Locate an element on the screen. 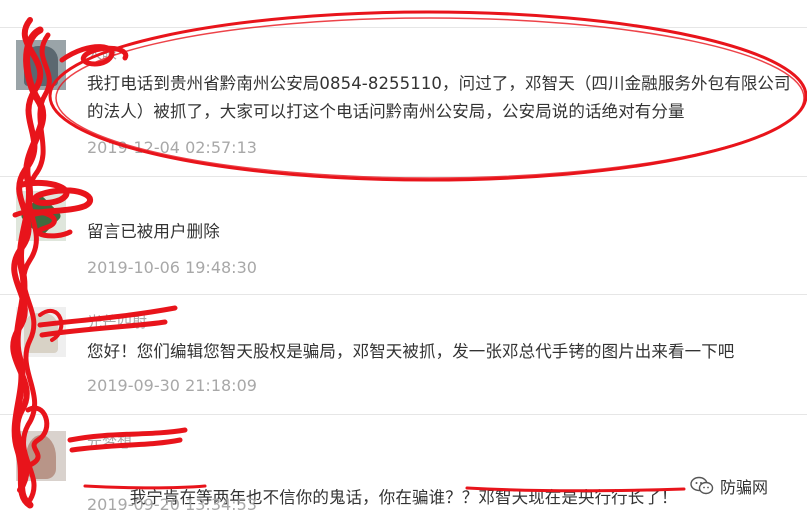 This screenshot has height=519, width=807. comment-nickname: 光芒四射 is located at coordinates (117, 321).